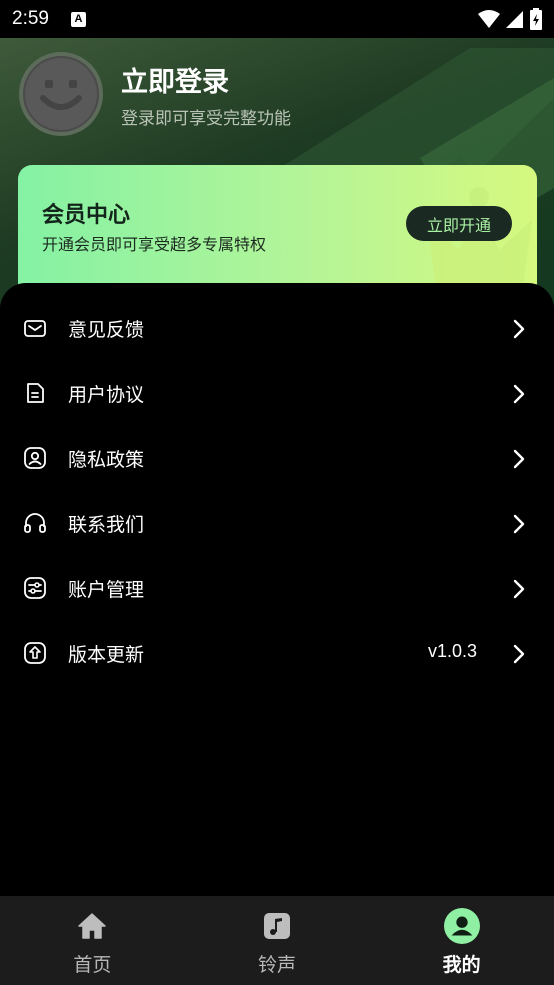  Describe the element at coordinates (106, 460) in the screenshot. I see `menu-label: 隐私政策` at that location.